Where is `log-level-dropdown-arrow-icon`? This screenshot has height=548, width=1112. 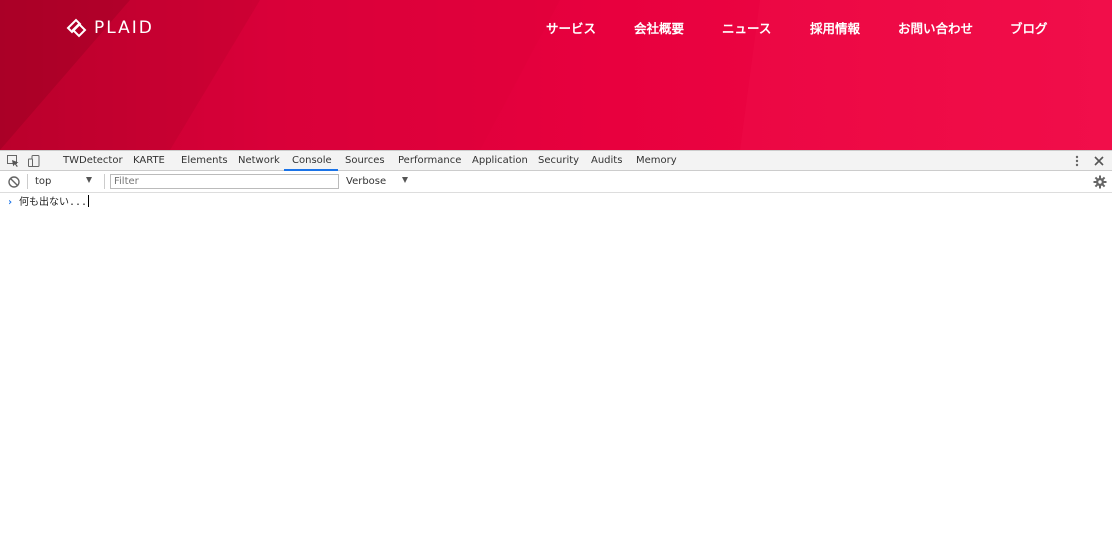
log-level-dropdown-arrow-icon is located at coordinates (405, 180).